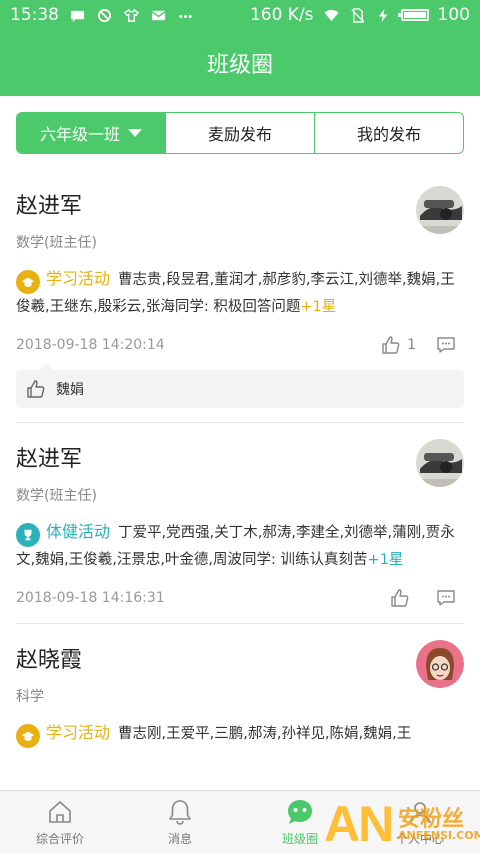 This screenshot has height=853, width=480. What do you see at coordinates (90, 345) in the screenshot?
I see `post-timestamp: 2018-09-18 14:20:14` at bounding box center [90, 345].